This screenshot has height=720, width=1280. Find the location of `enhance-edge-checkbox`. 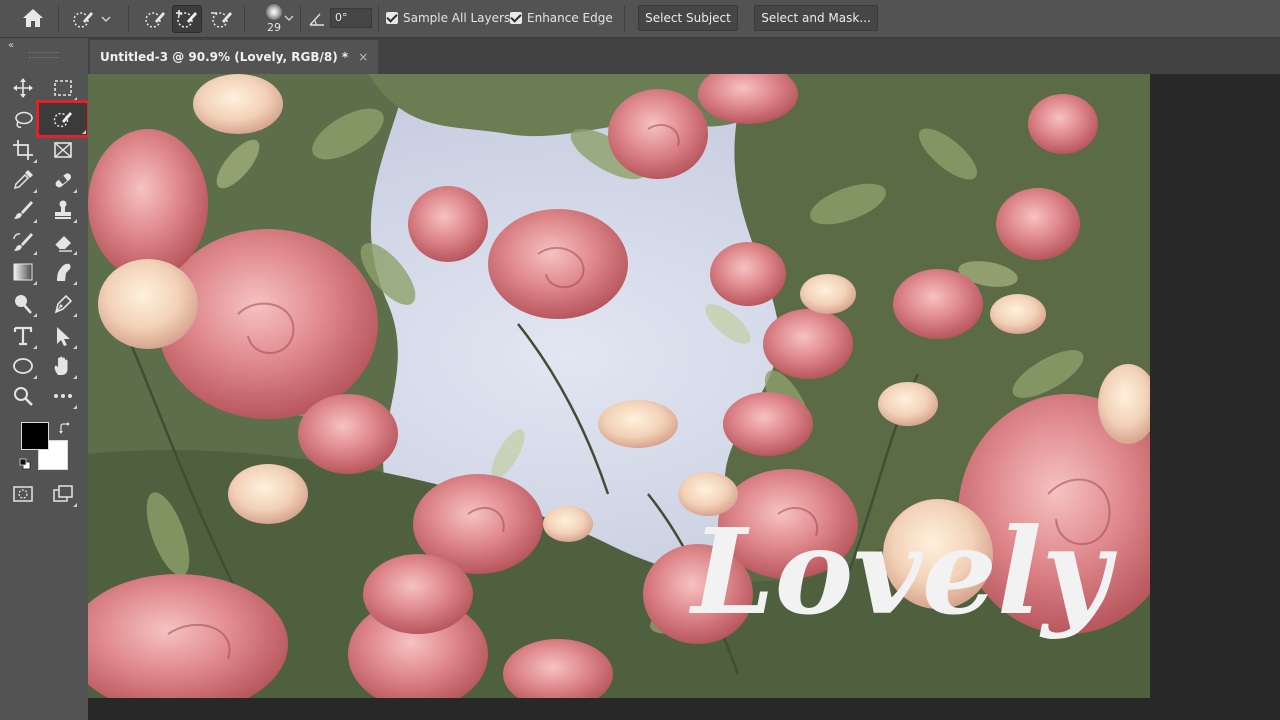

enhance-edge-checkbox is located at coordinates (516, 18).